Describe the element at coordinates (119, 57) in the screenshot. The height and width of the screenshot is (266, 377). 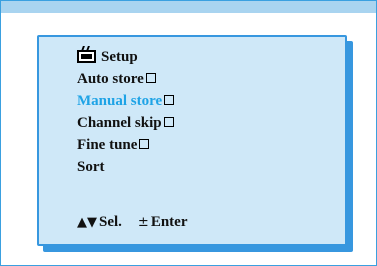
I see `menu-title-label: Setup` at that location.